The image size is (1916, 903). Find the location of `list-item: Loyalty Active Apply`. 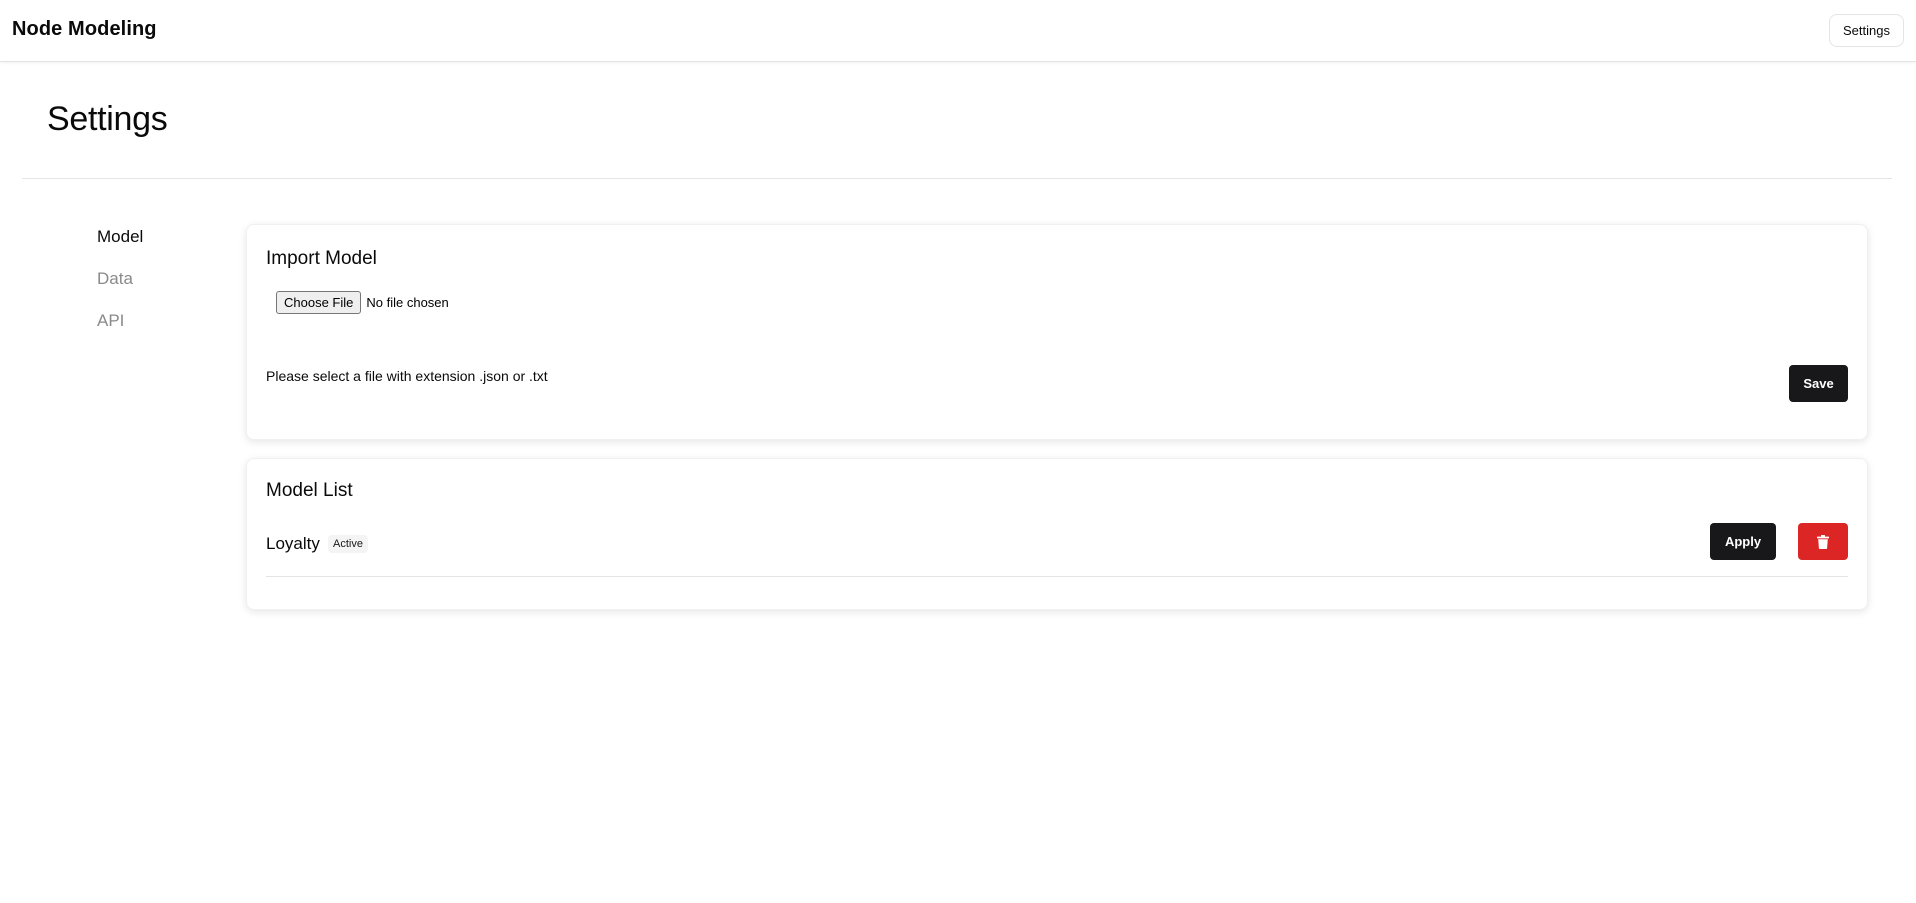

list-item: Loyalty Active Apply is located at coordinates (1057, 550).